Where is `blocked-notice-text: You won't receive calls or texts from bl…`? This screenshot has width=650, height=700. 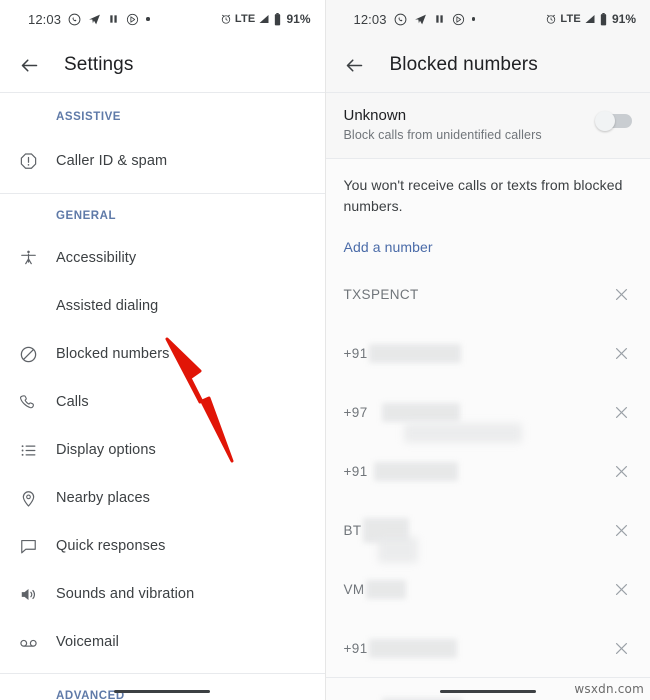
blocked-notice-text: You won't receive calls or texts from bl… is located at coordinates (483, 195).